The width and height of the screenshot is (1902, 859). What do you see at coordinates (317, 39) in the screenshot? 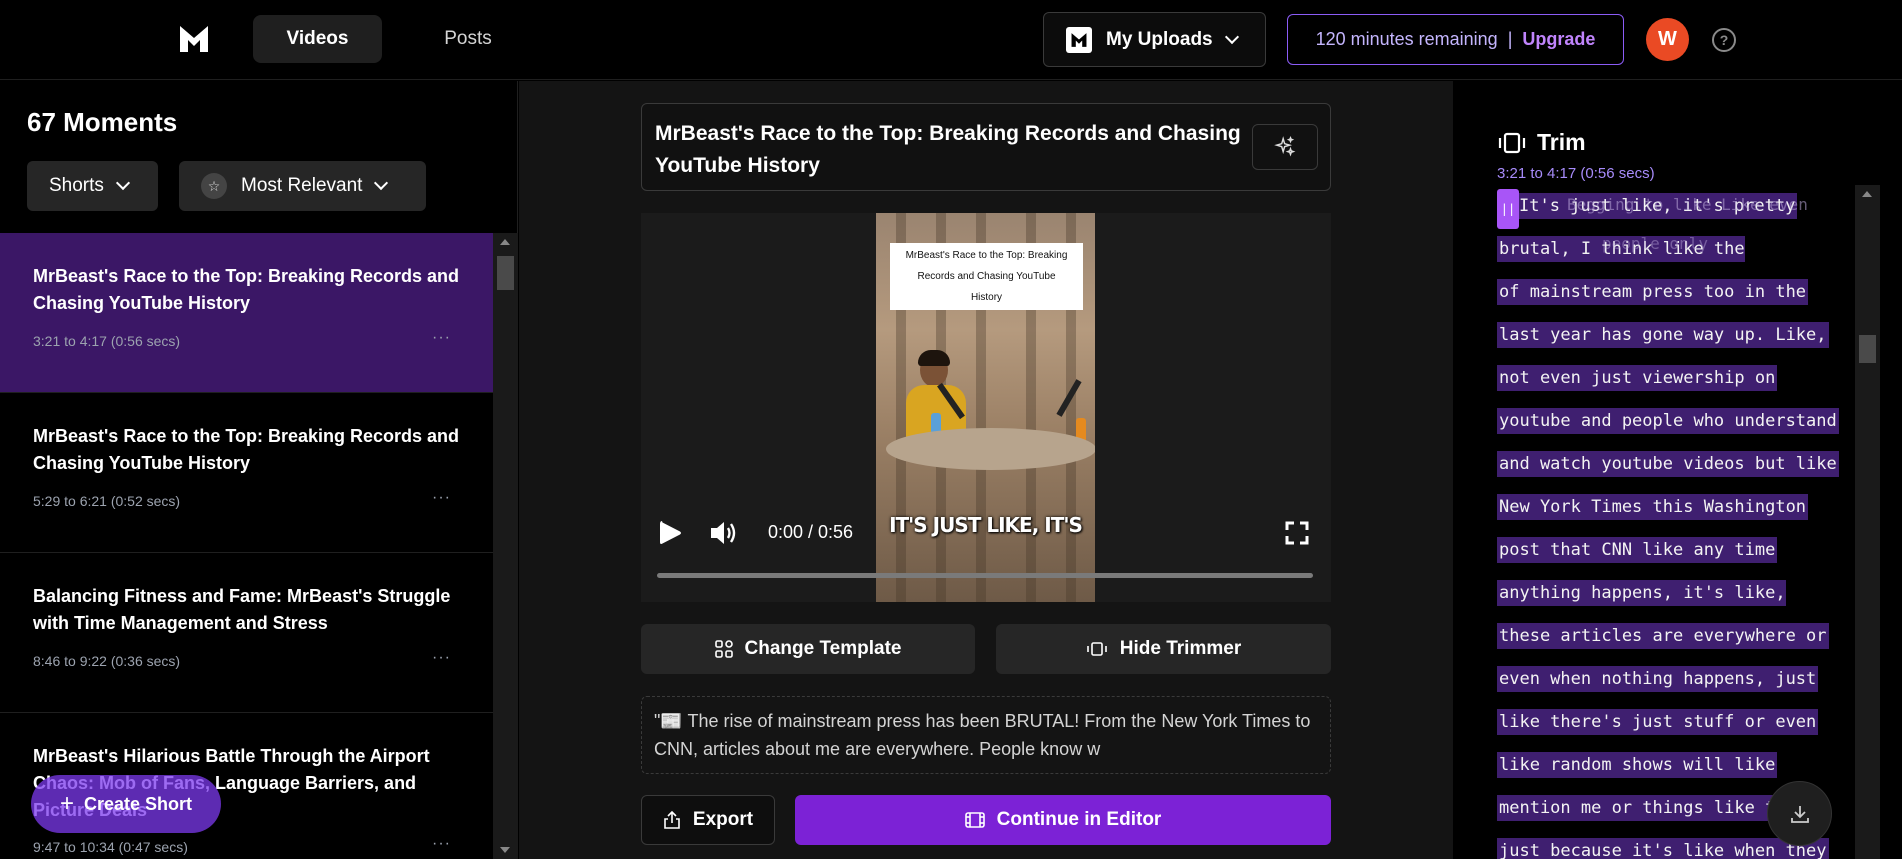
I see `tab-videos: Videos` at bounding box center [317, 39].